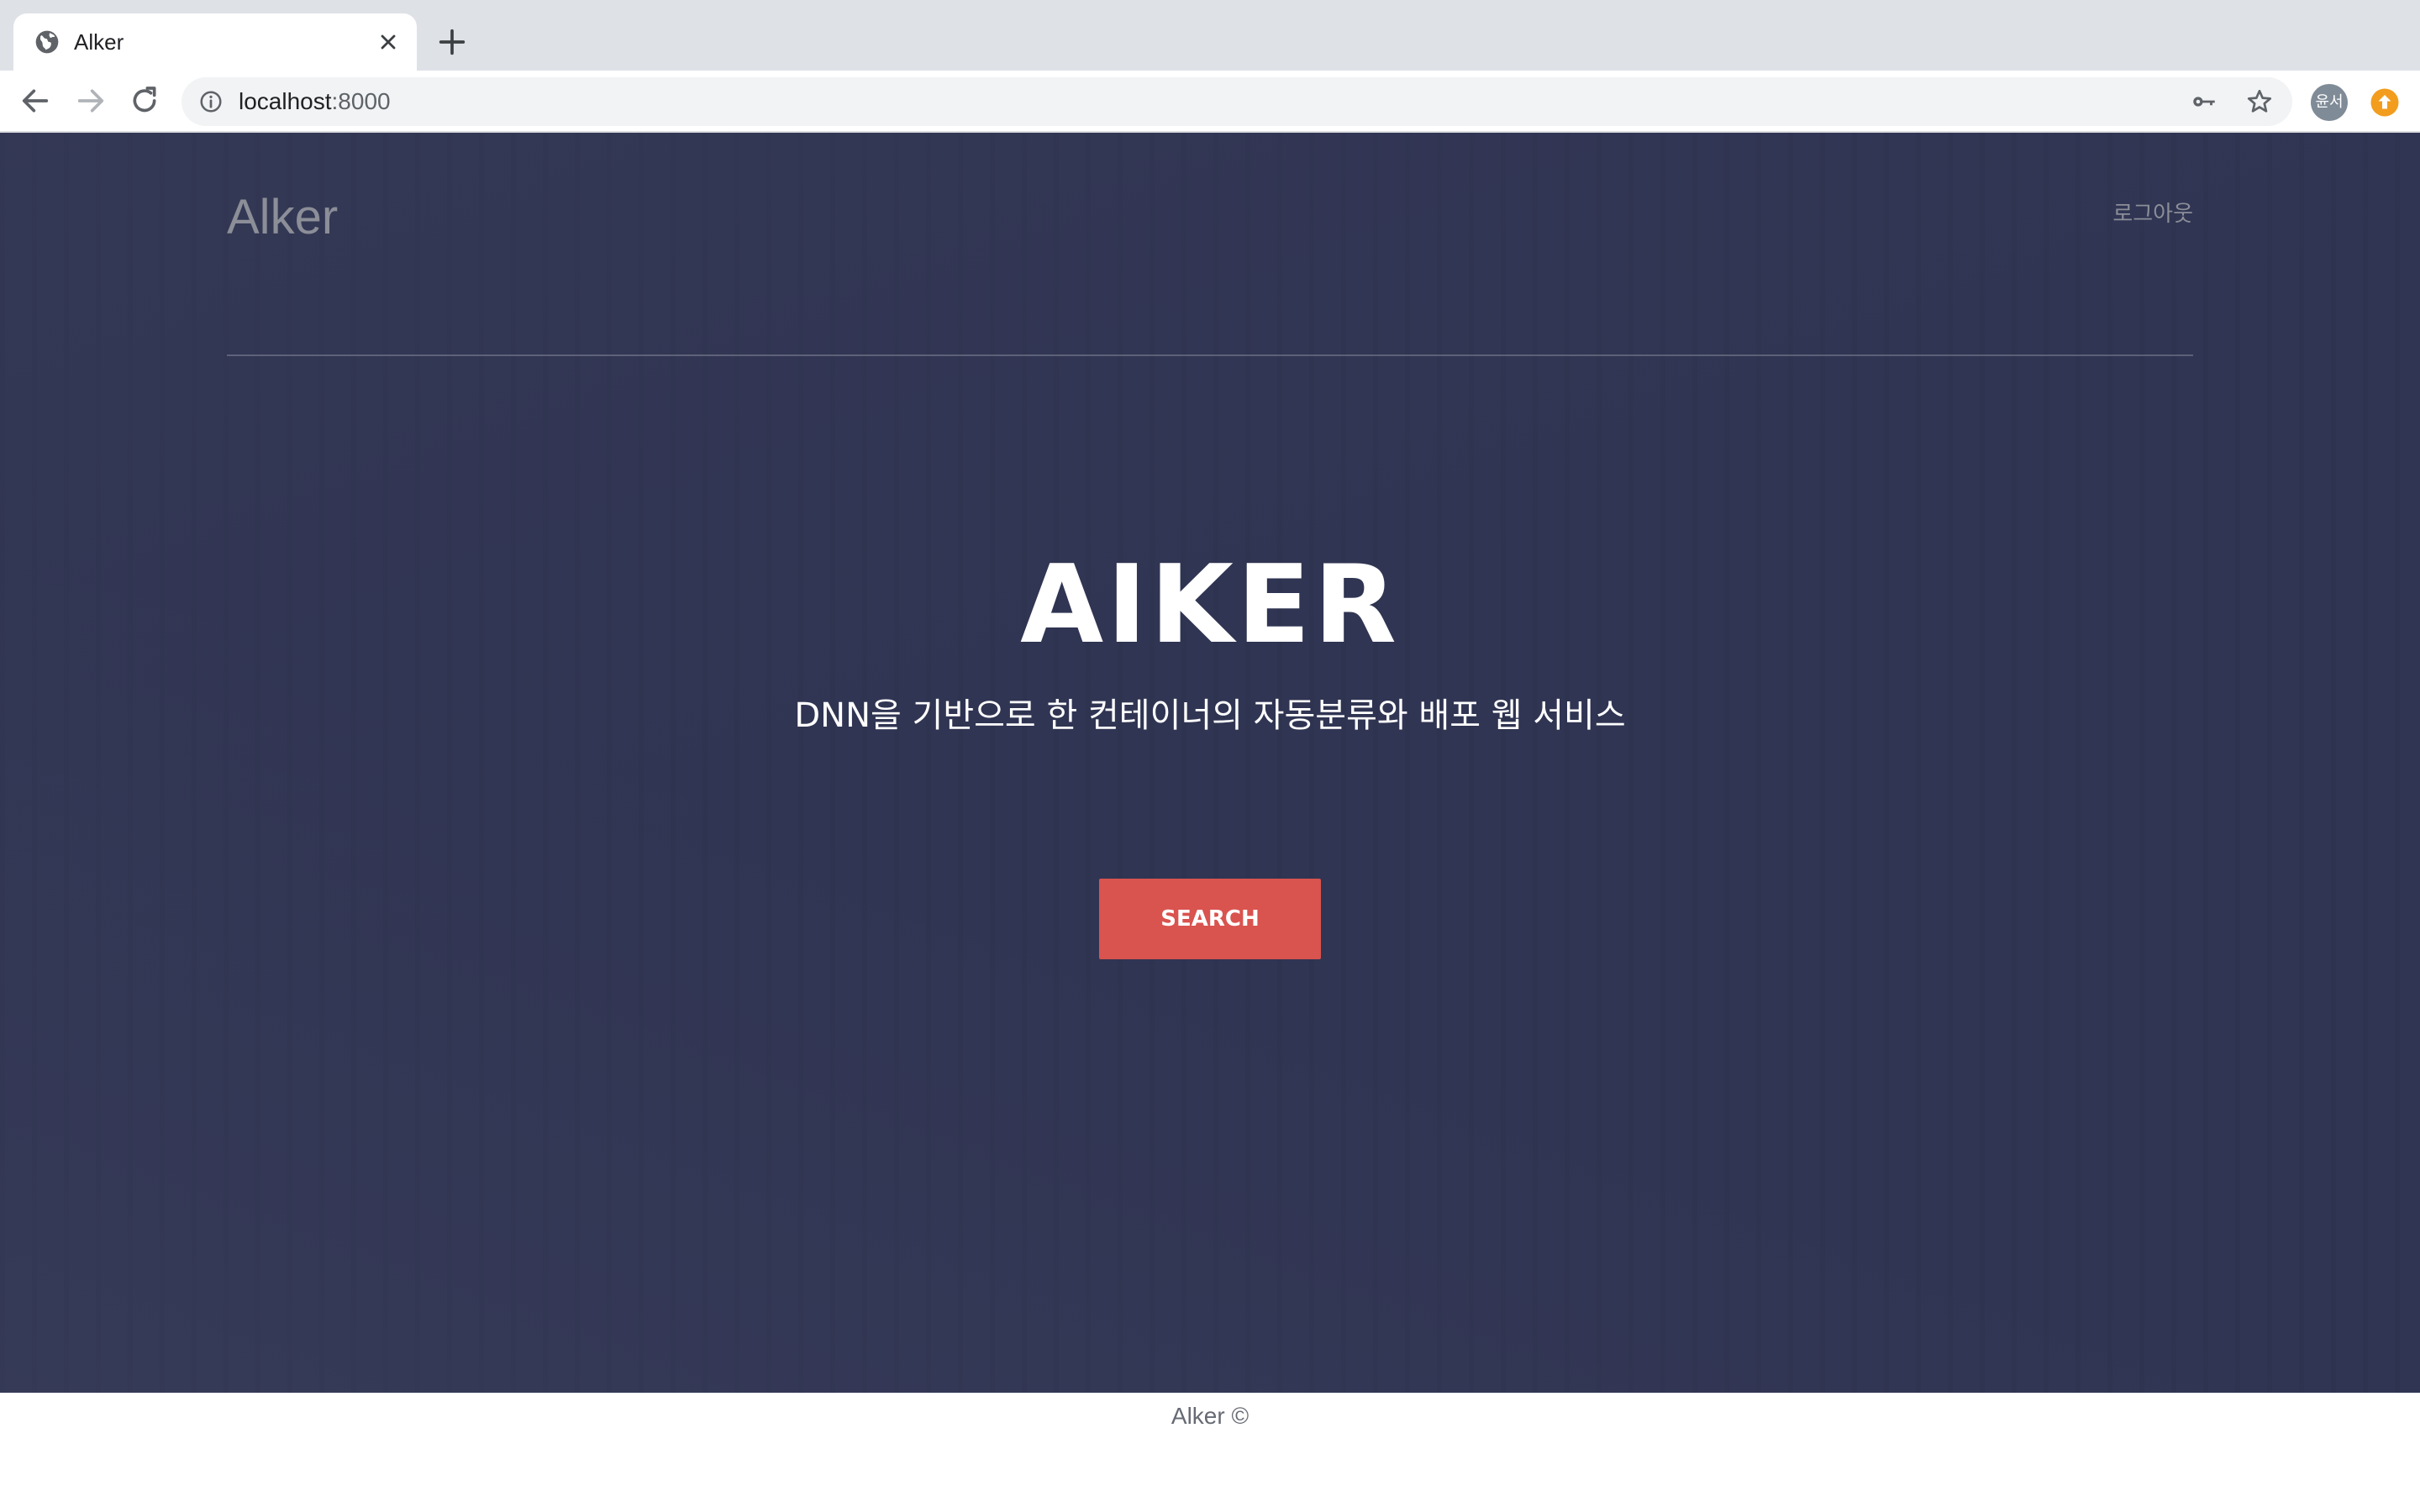 The height and width of the screenshot is (1512, 2420). I want to click on site-brand-link: Alker, so click(283, 217).